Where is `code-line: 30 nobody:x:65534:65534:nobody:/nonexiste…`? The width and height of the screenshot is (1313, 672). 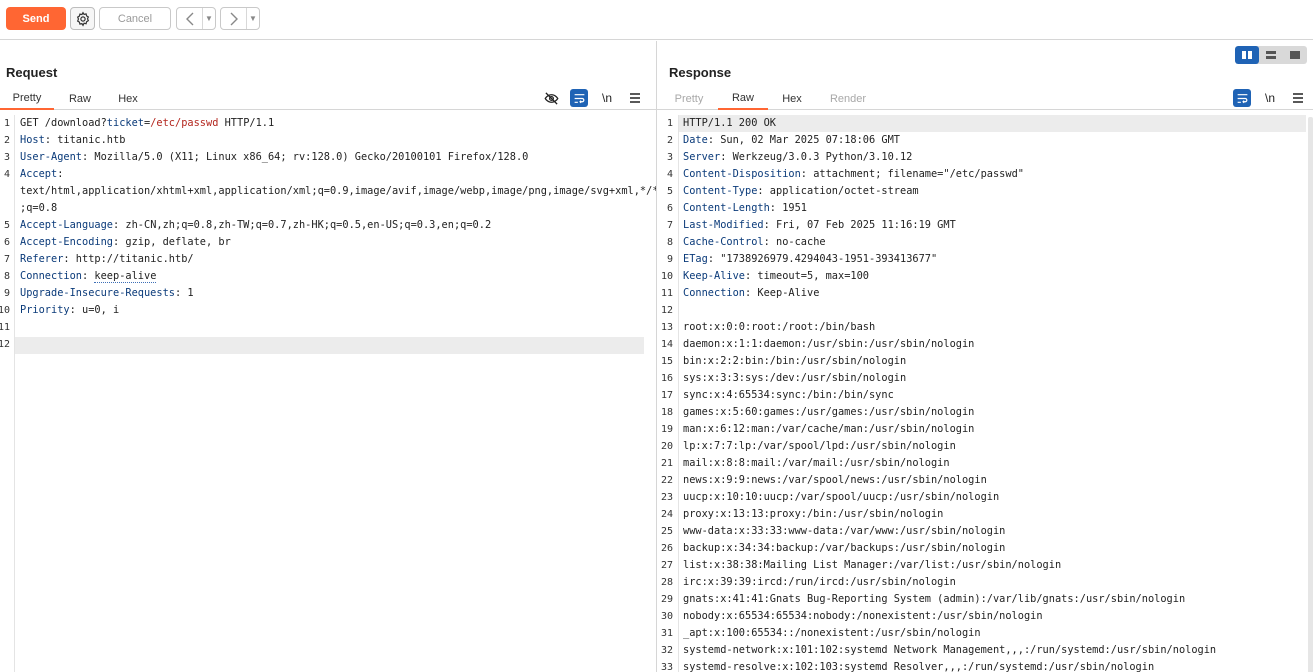 code-line: 30 nobody:x:65534:65534:nobody:/nonexiste… is located at coordinates (985, 616).